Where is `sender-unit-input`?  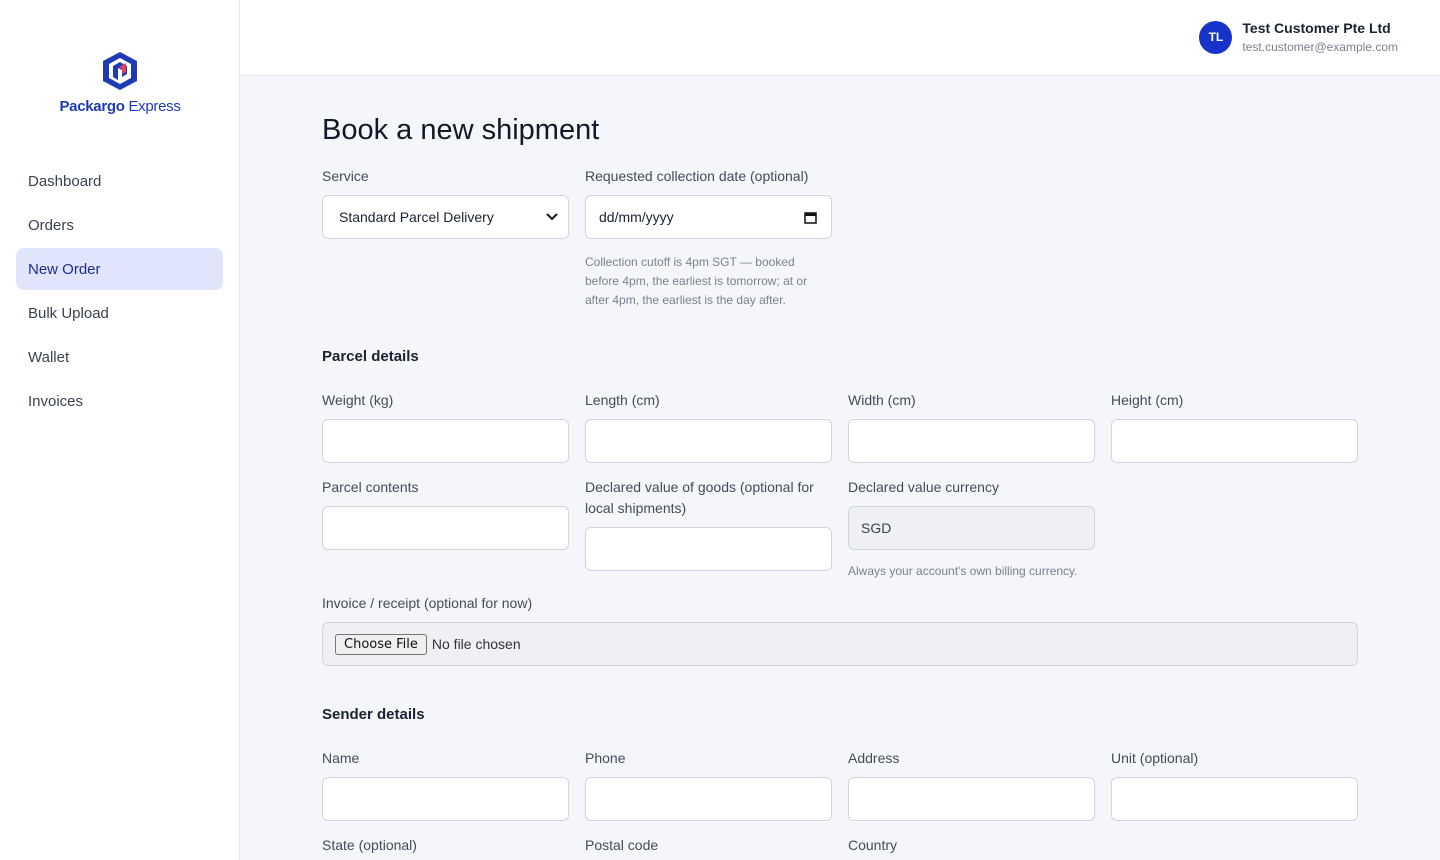 sender-unit-input is located at coordinates (1234, 799).